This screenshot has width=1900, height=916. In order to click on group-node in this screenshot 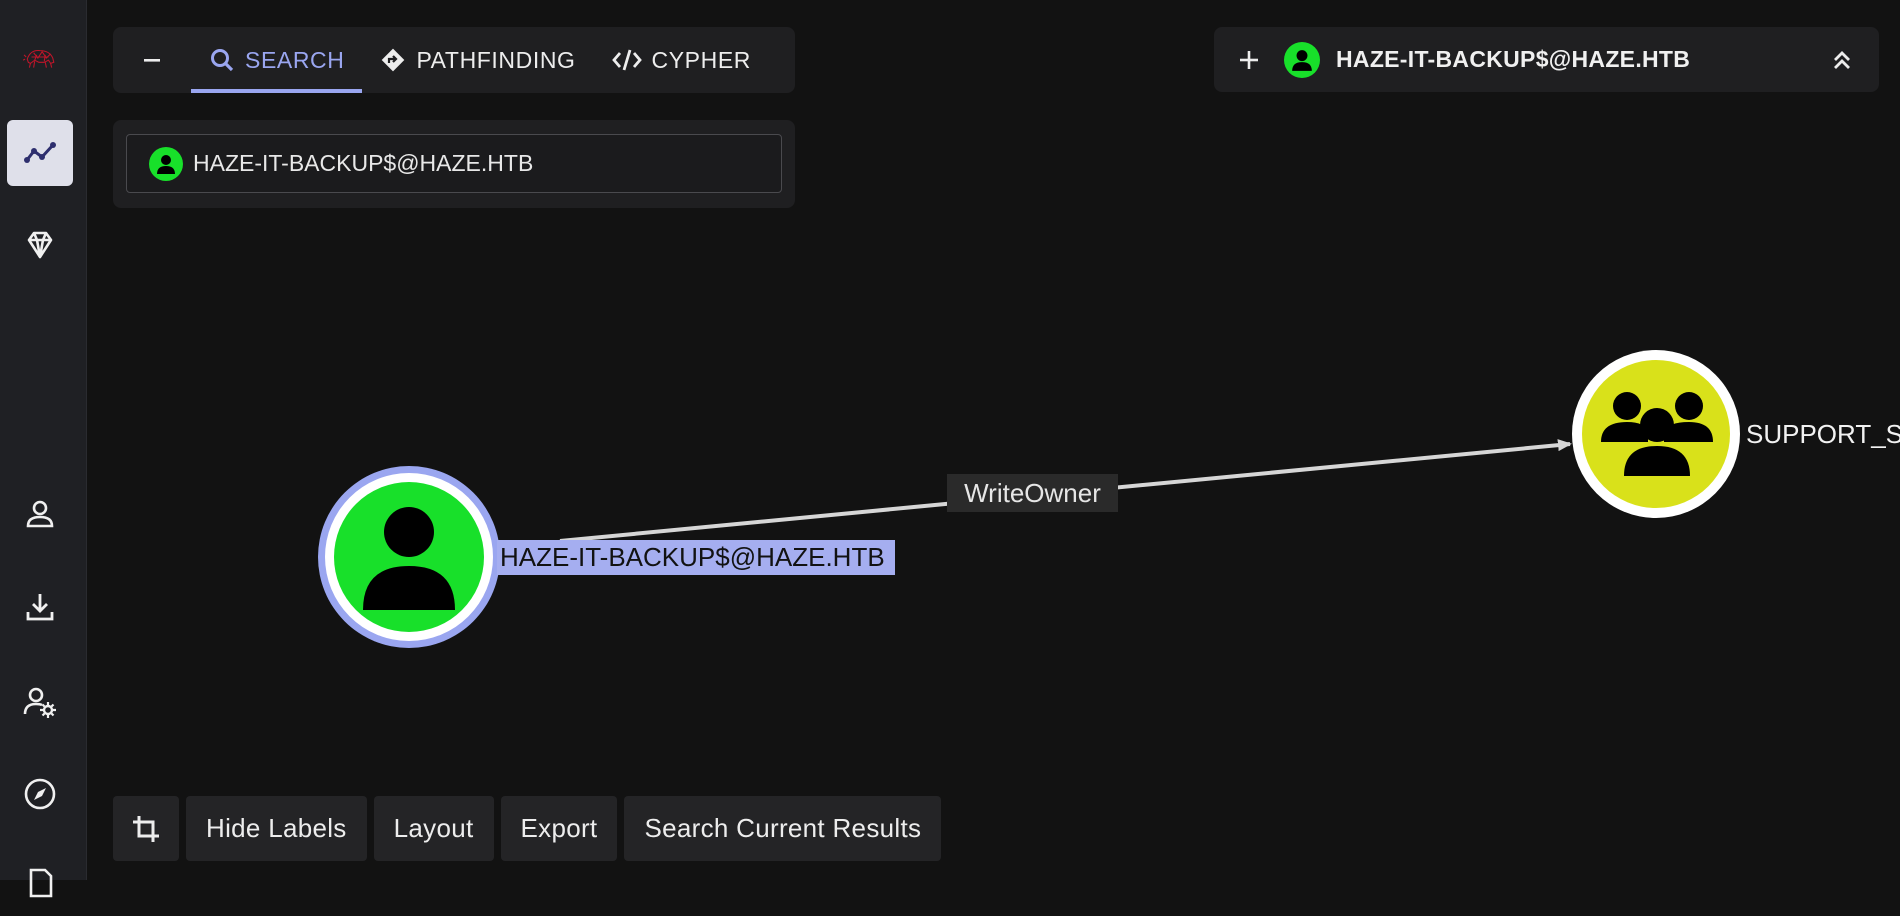, I will do `click(1656, 434)`.